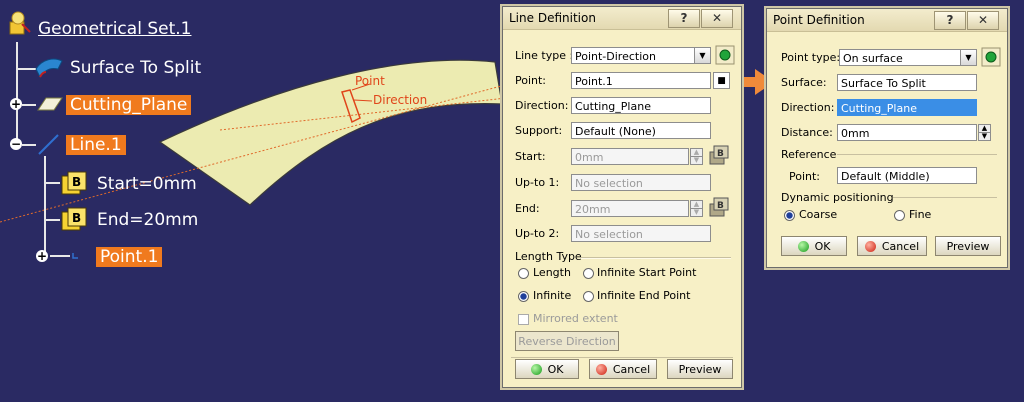 The height and width of the screenshot is (402, 1024). What do you see at coordinates (641, 233) in the screenshot?
I see `upto2-field: No selection` at bounding box center [641, 233].